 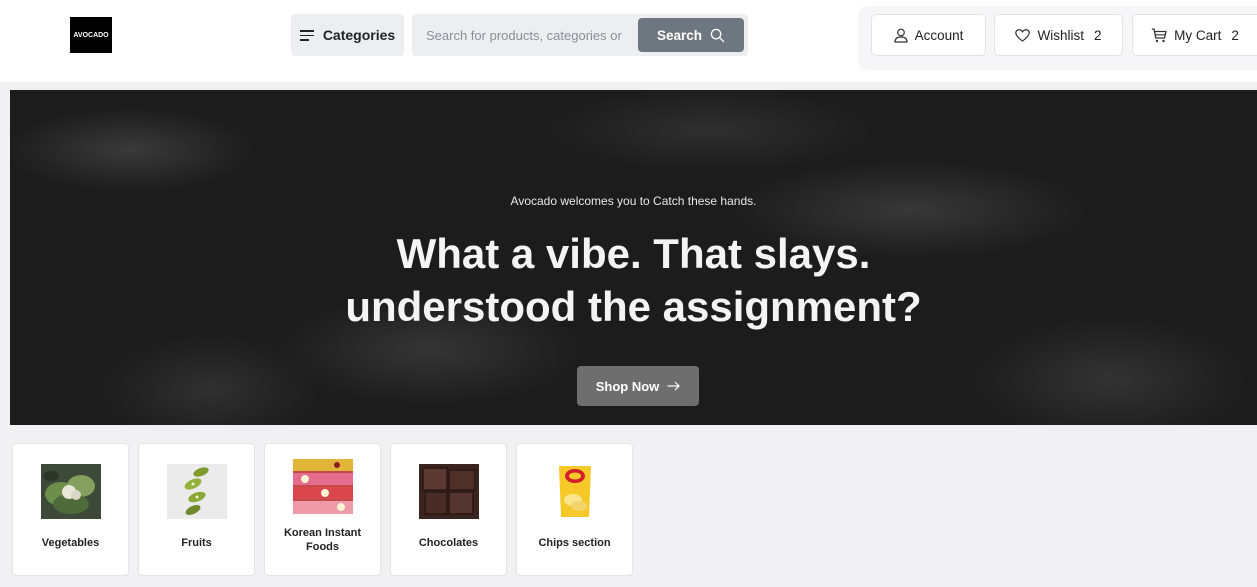 I want to click on user-icon, so click(x=901, y=35).